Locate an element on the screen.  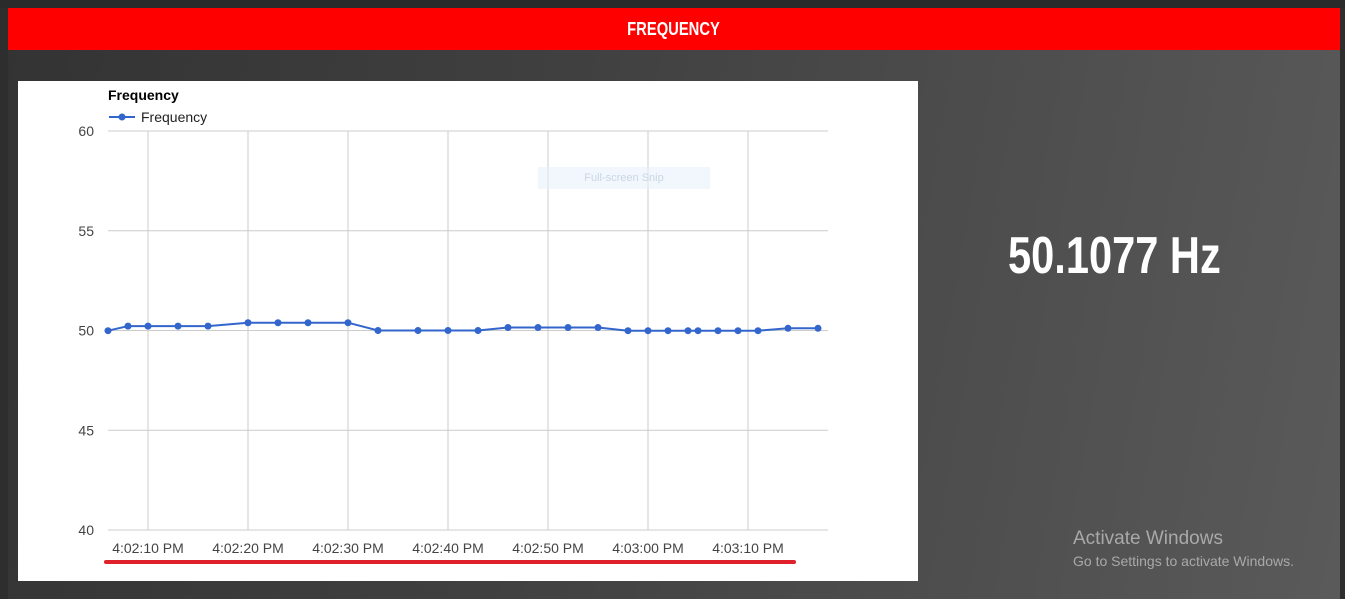
legend: Frequency is located at coordinates (158, 117).